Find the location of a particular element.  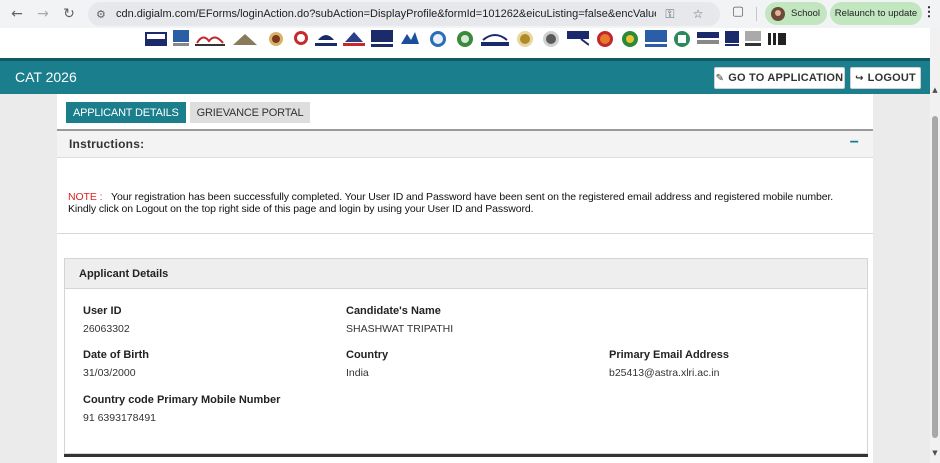

iim-logos-strip is located at coordinates (465, 43).